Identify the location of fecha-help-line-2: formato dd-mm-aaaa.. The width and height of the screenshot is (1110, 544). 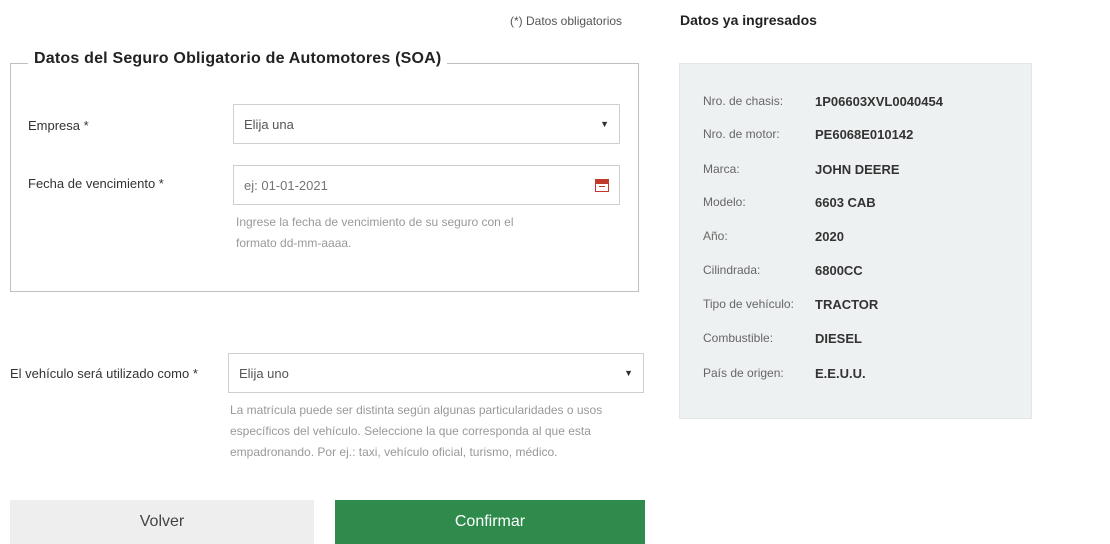
(294, 243).